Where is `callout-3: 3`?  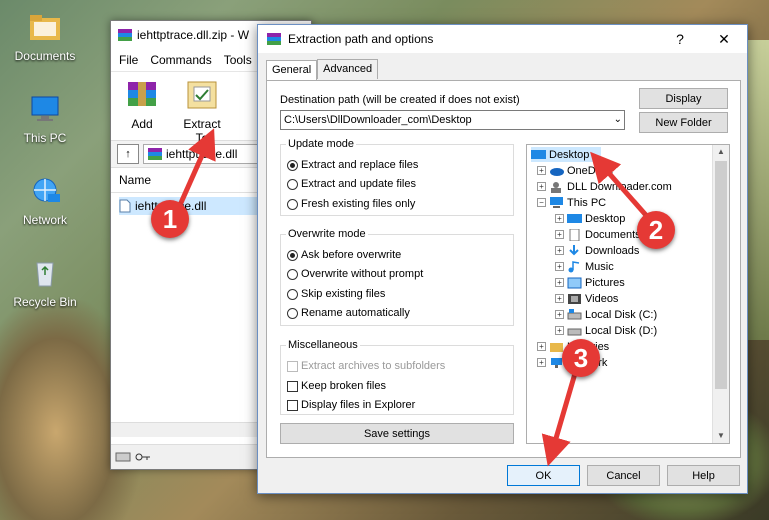 callout-3: 3 is located at coordinates (581, 358).